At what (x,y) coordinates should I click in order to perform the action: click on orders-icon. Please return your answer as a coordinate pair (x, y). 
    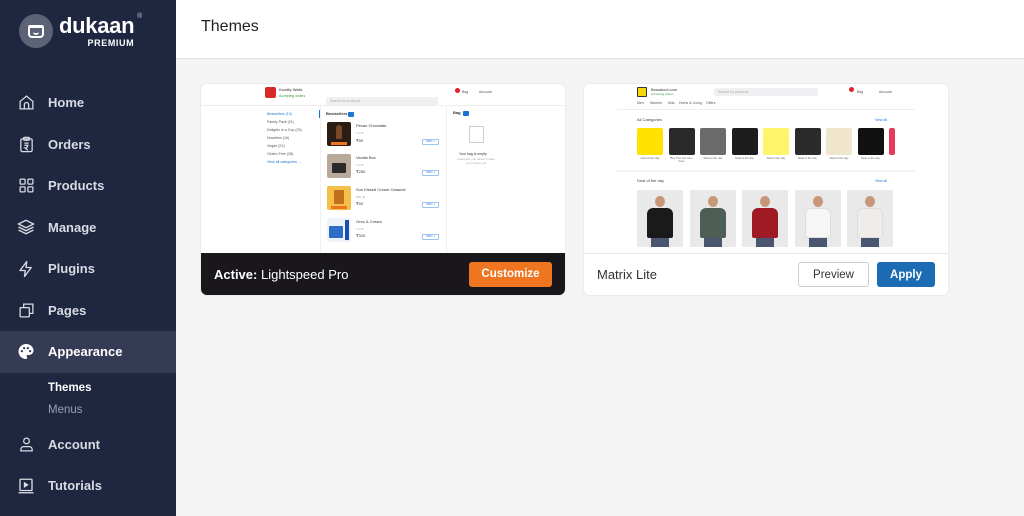
    Looking at the image, I should click on (26, 144).